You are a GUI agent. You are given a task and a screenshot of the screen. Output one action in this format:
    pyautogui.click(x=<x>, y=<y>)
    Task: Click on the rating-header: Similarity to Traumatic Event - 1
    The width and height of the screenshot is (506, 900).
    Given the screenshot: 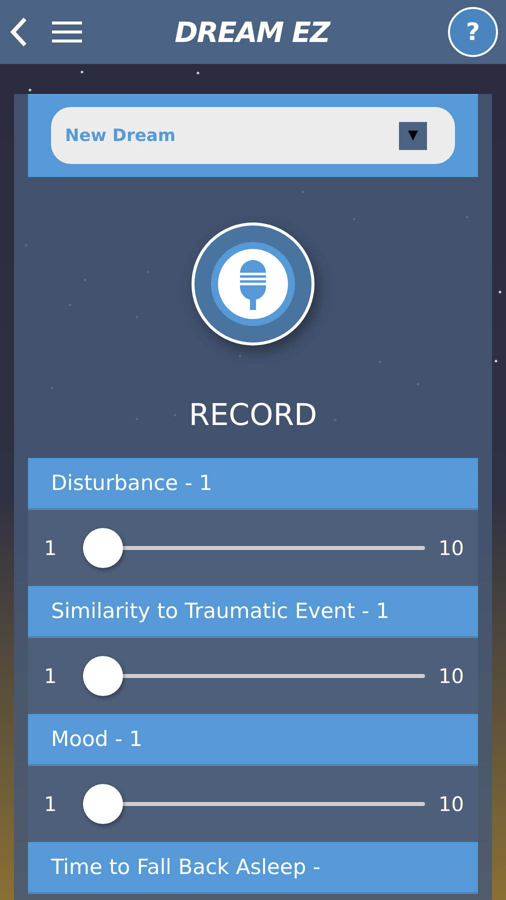 What is the action you would take?
    pyautogui.click(x=253, y=612)
    